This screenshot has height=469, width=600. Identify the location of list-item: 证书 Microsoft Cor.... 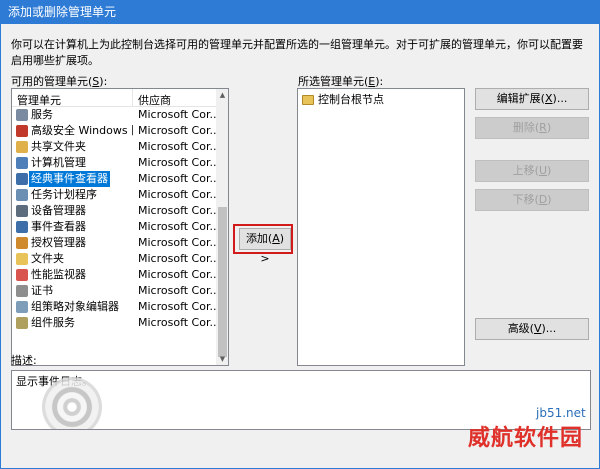
(114, 291).